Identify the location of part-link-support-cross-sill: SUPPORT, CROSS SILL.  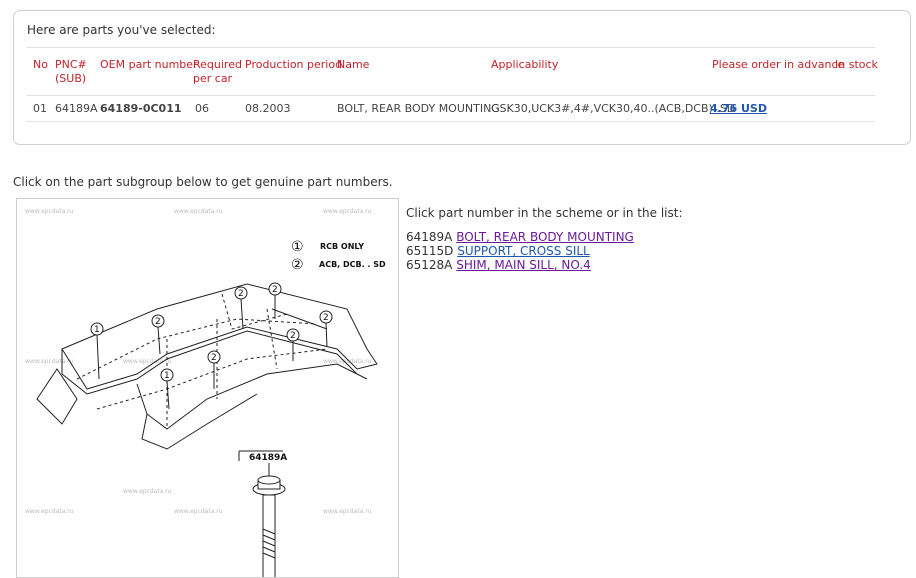
(523, 251).